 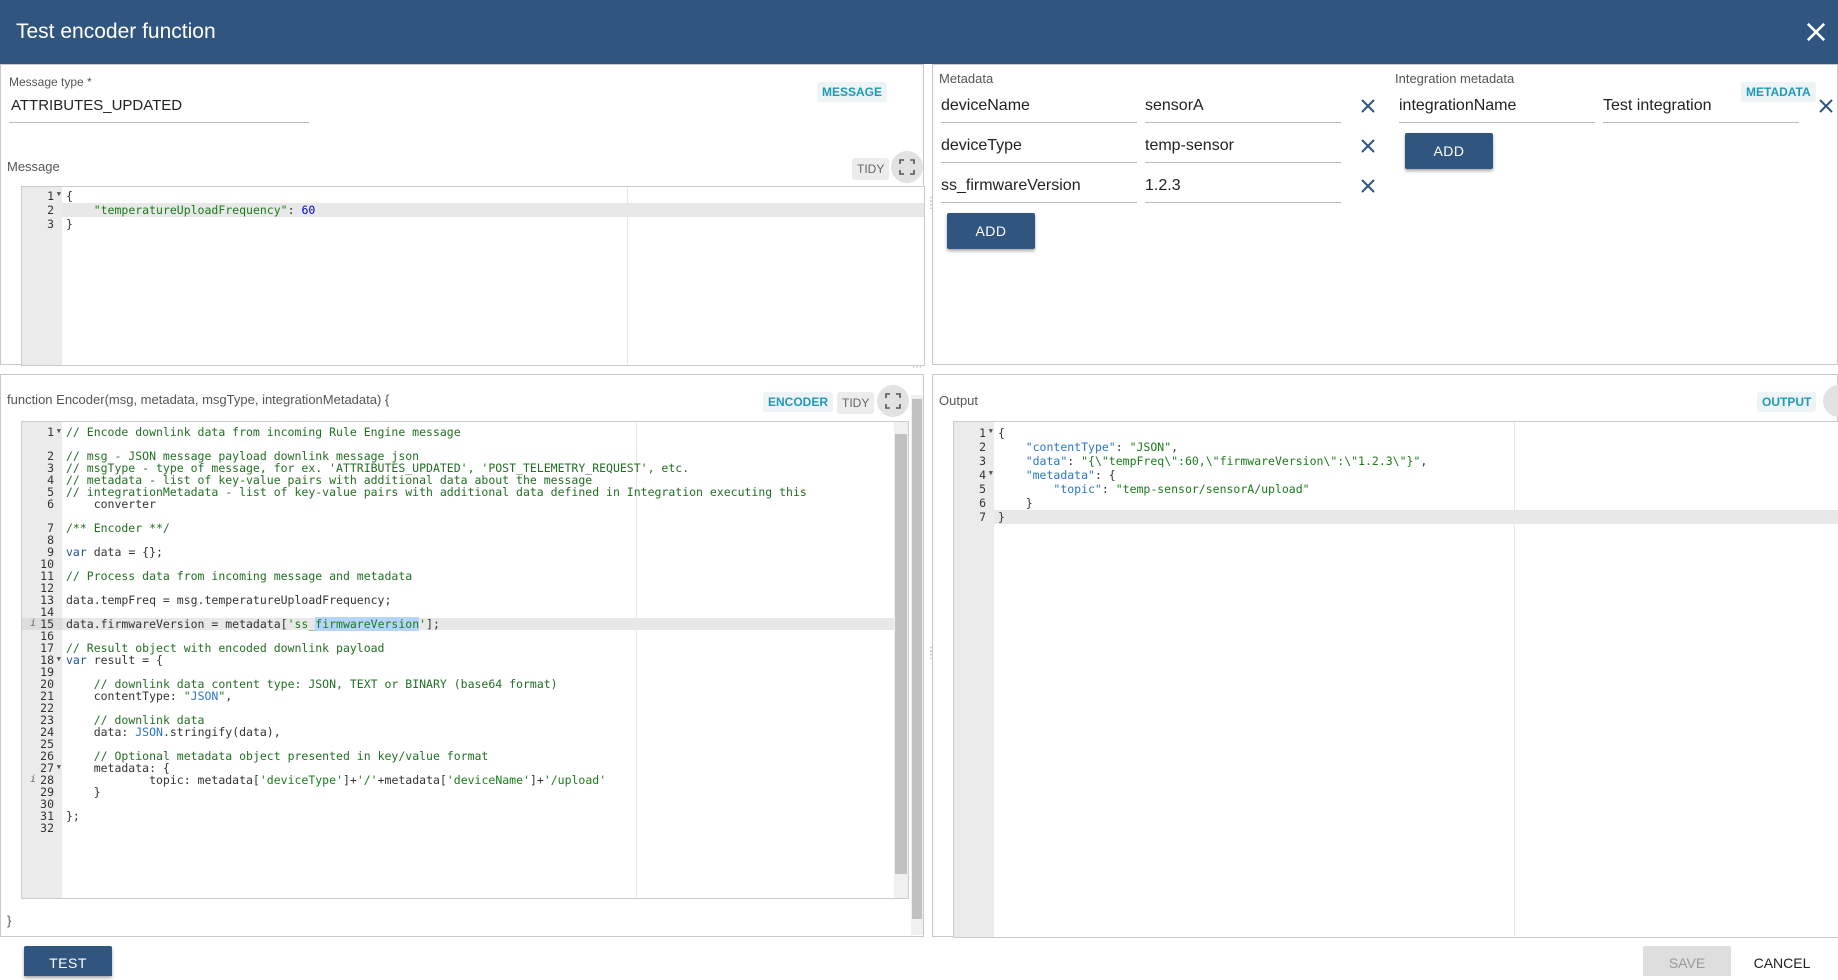 I want to click on save-button: SAVE, so click(x=1687, y=961).